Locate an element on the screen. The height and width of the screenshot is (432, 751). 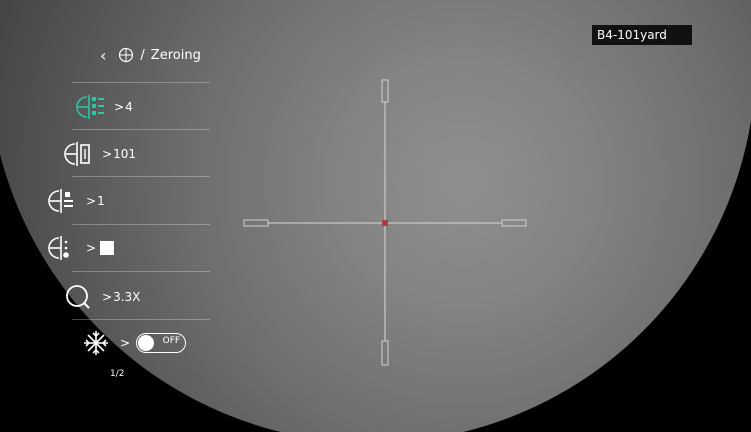
menu-item-freeze: > OFF is located at coordinates (118, 343).